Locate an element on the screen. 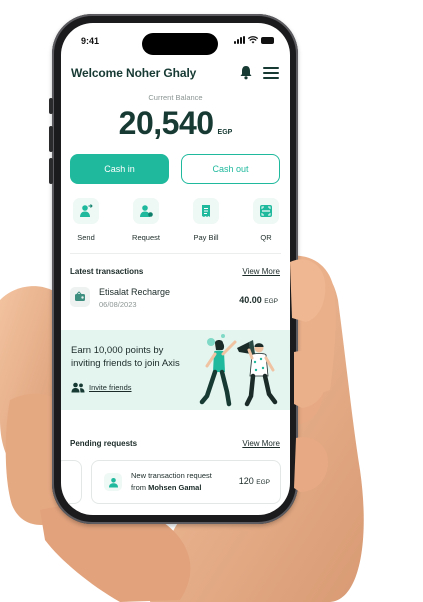 The width and height of the screenshot is (423, 602). pending-request-amount: 120 EGP is located at coordinates (254, 481).